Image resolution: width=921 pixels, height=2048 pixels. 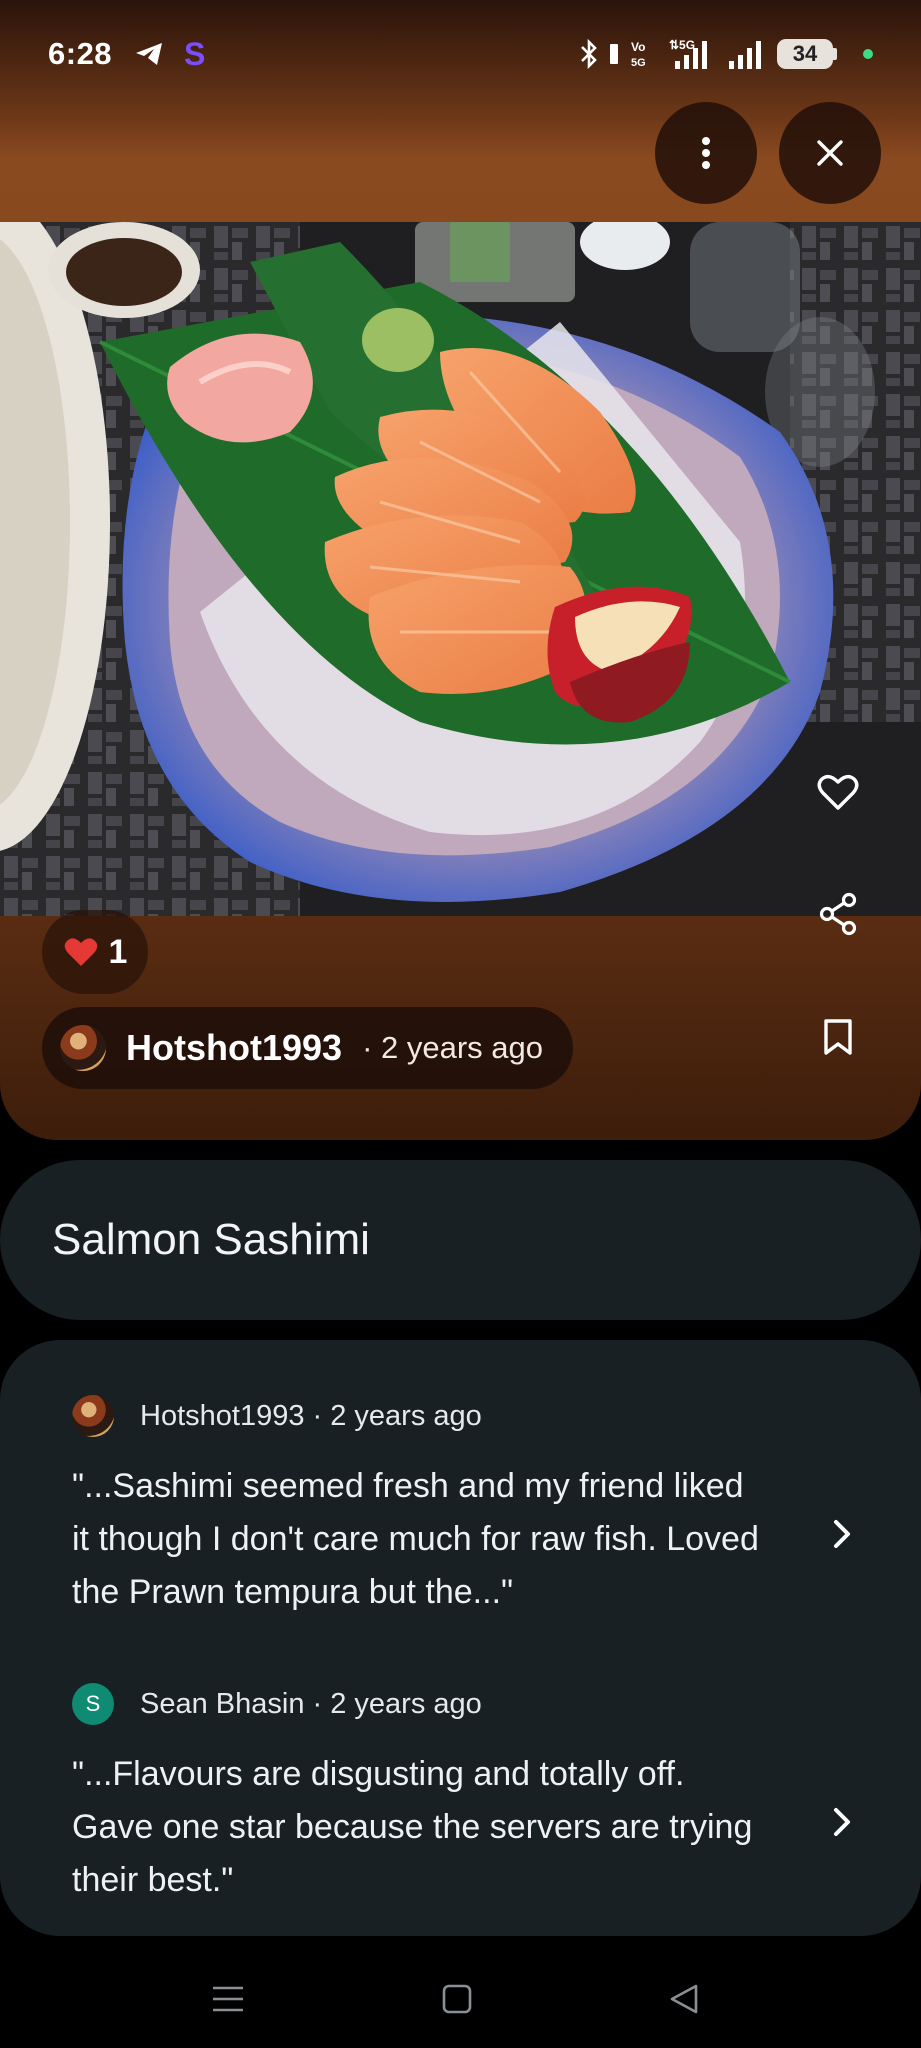 I want to click on app-s-icon: S, so click(x=194, y=54).